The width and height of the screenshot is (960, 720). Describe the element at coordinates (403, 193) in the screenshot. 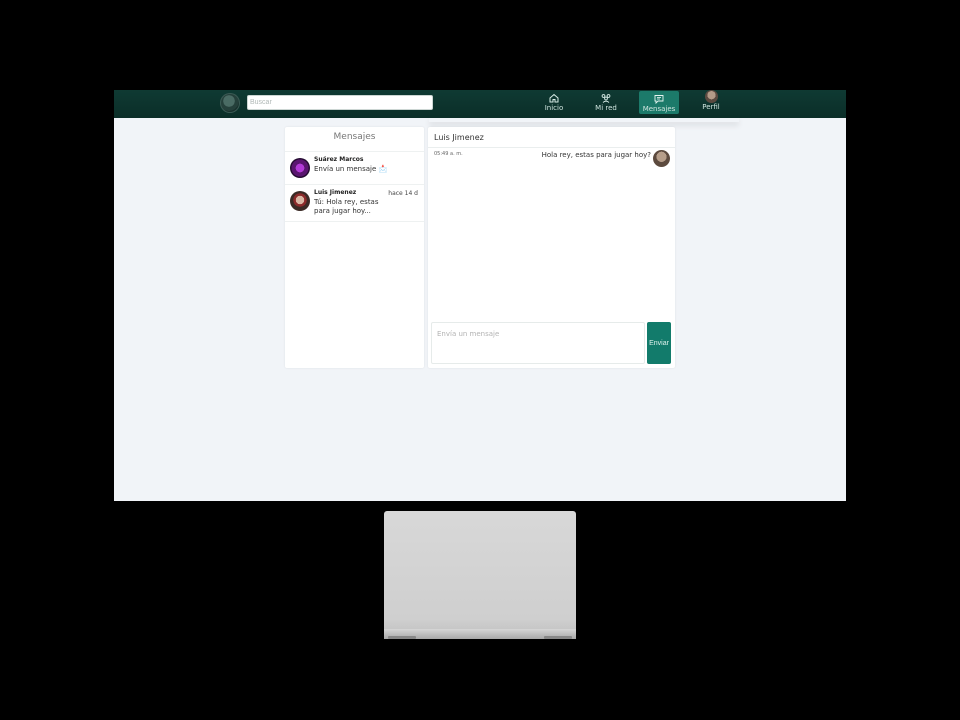

I see `conversation-time: hace 14 d` at that location.